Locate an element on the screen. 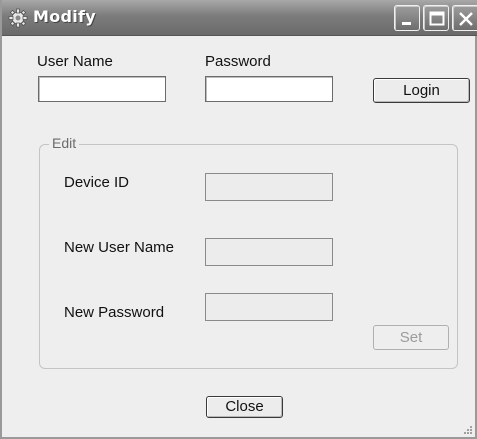  maximize-icon is located at coordinates (437, 18).